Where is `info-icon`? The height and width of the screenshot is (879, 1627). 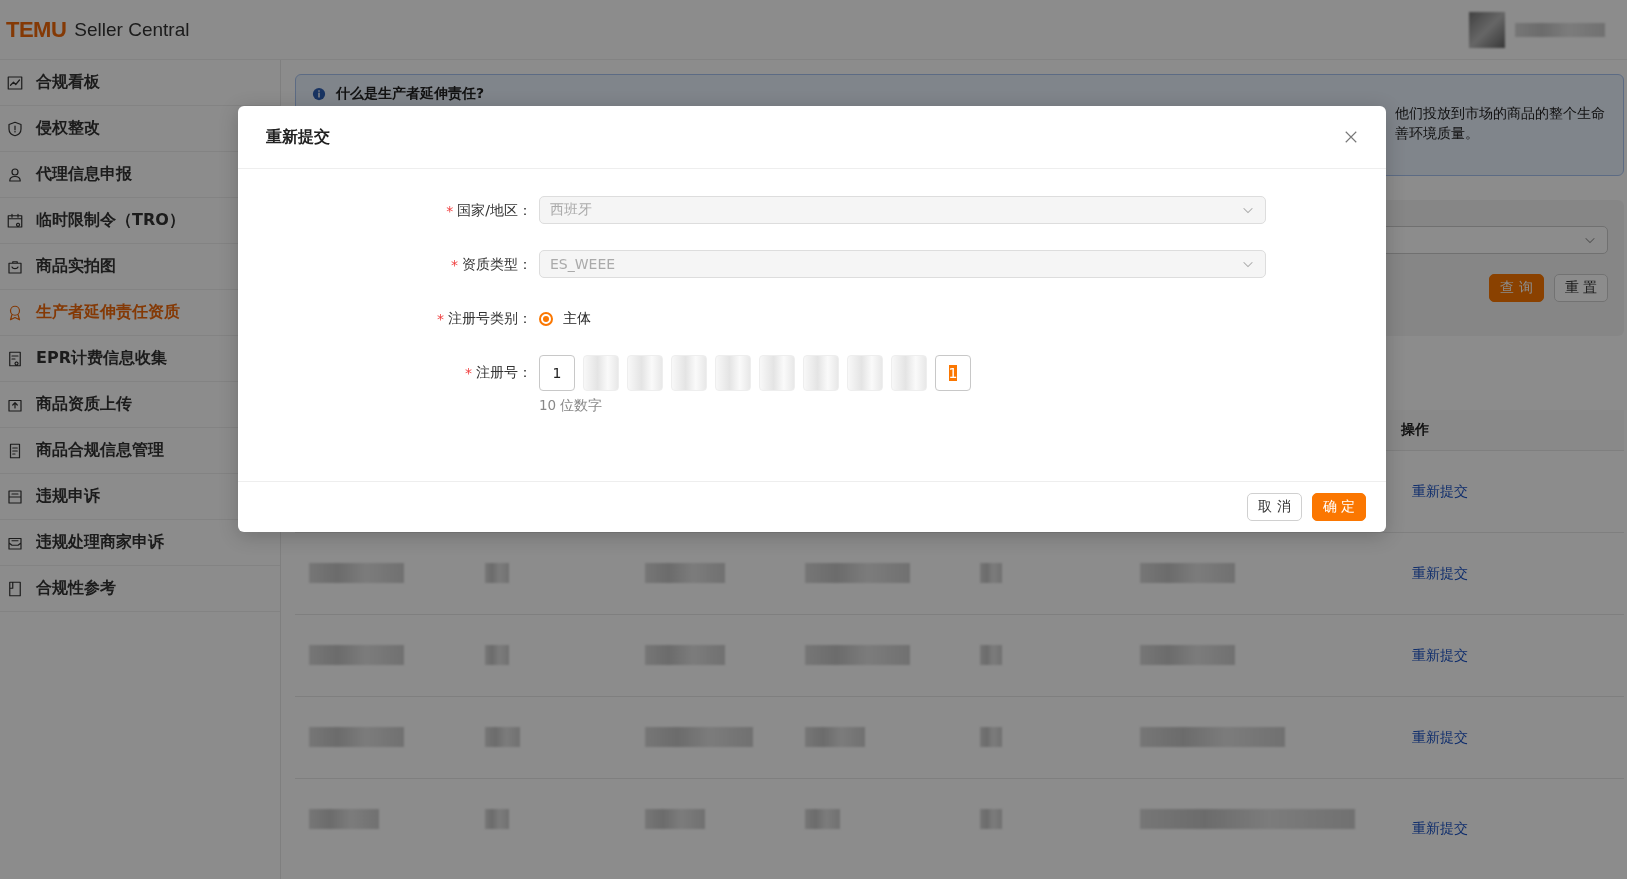 info-icon is located at coordinates (319, 94).